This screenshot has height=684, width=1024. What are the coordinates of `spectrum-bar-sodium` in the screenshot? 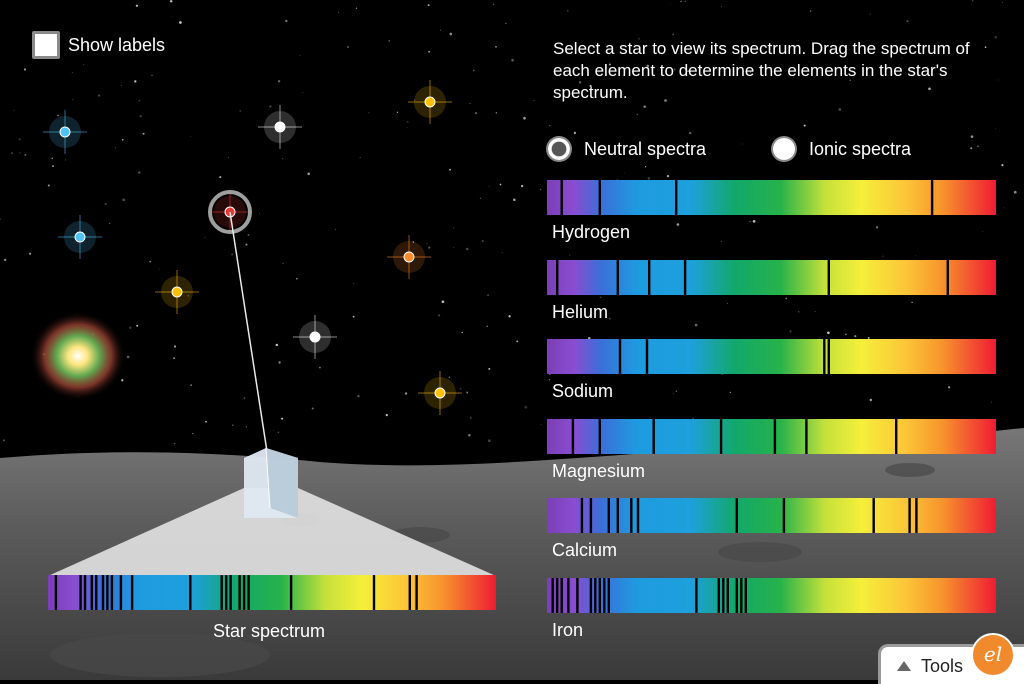 It's located at (771, 356).